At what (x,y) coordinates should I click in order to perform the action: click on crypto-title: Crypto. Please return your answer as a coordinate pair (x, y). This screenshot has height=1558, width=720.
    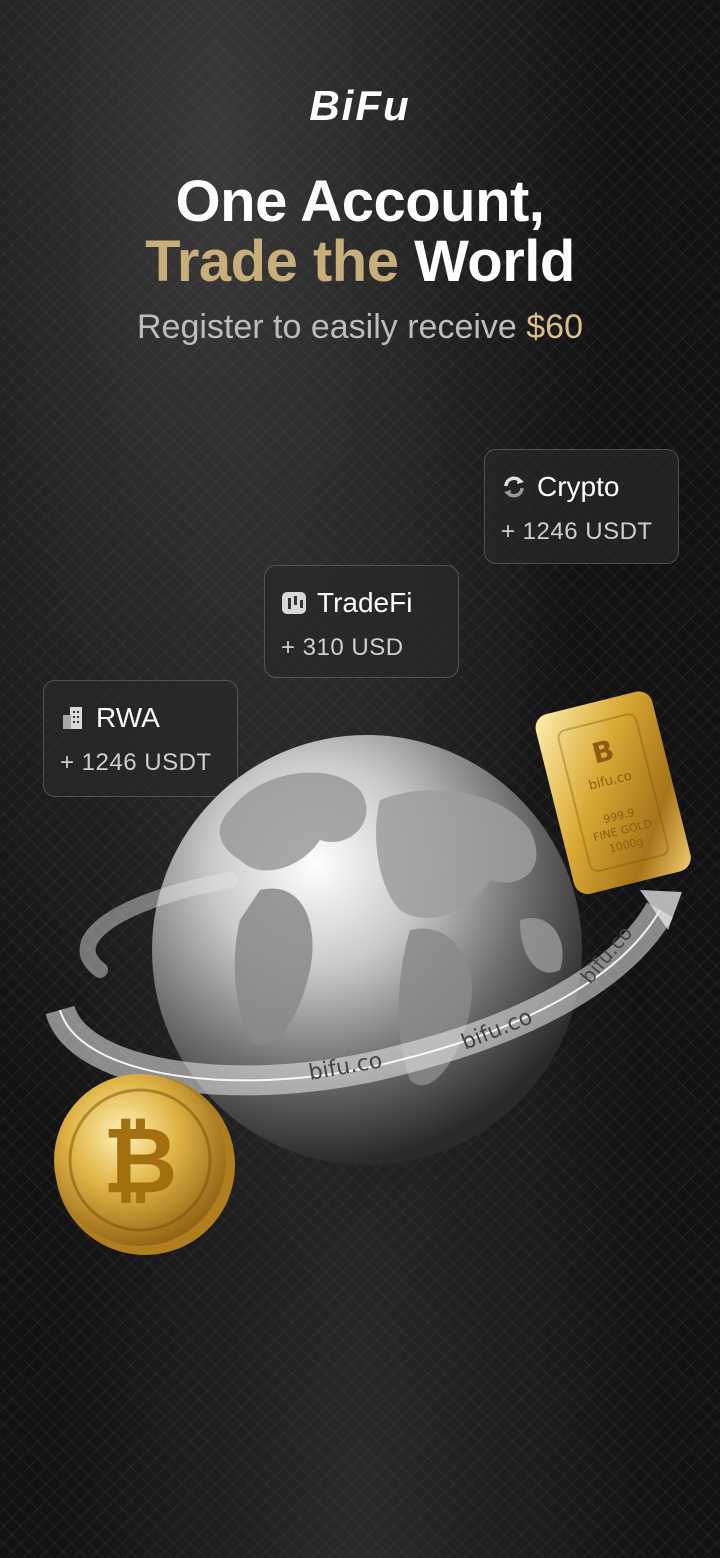
    Looking at the image, I should click on (578, 486).